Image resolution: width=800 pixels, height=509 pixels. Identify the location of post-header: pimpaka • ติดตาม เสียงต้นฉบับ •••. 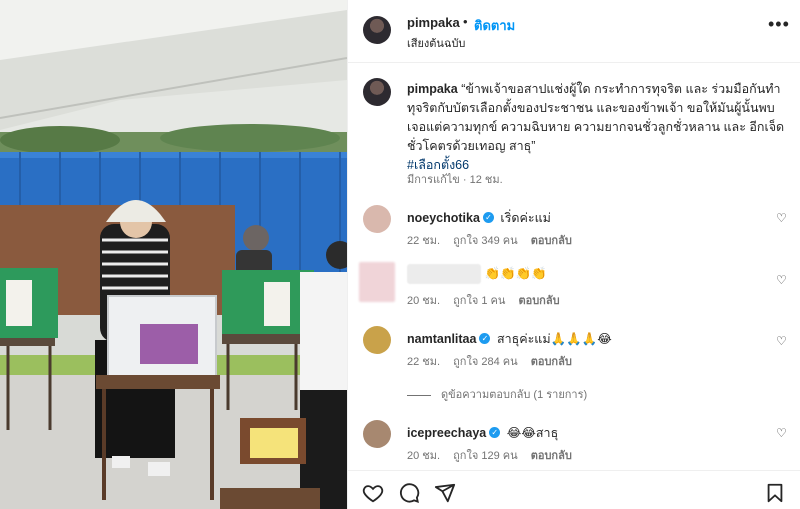
(574, 31).